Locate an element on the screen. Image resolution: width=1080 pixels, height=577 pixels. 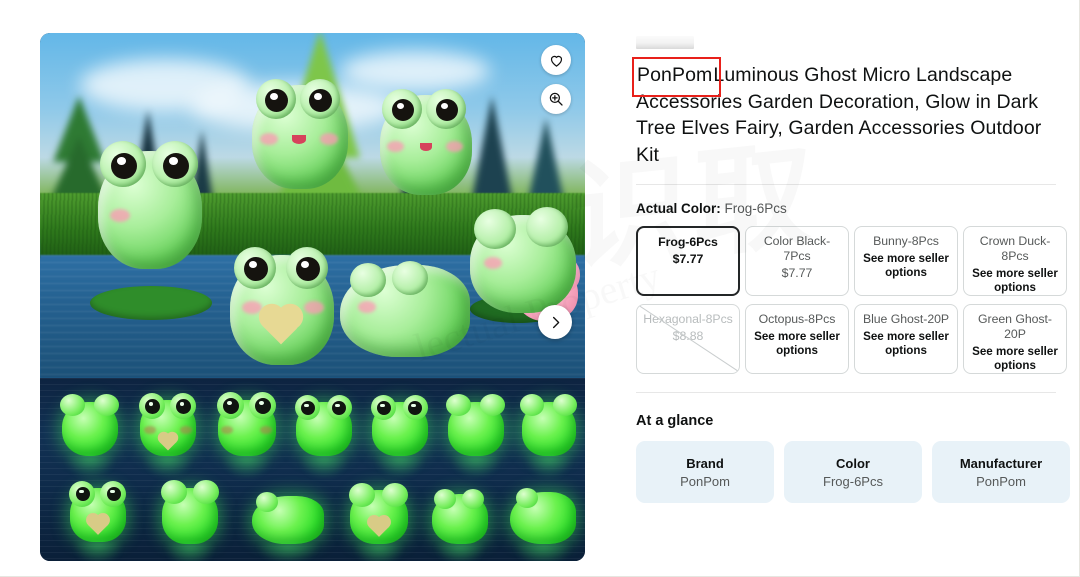
divider-bottom is located at coordinates (846, 392).